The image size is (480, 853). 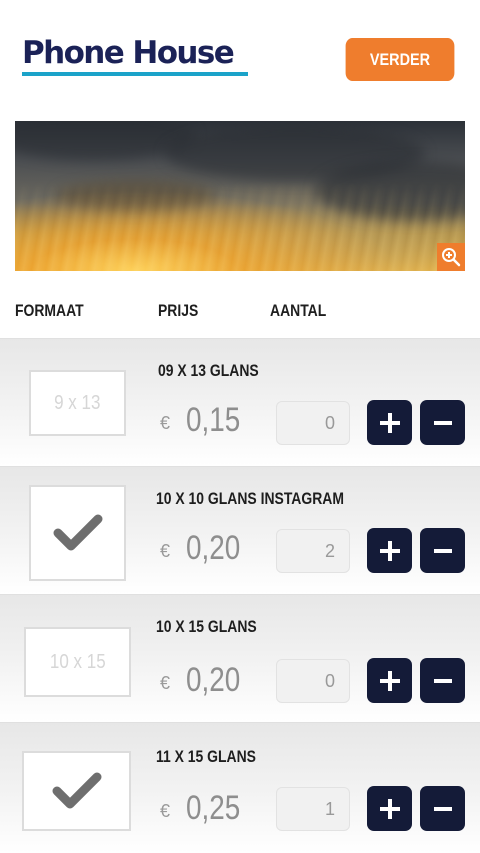 I want to click on format-thumbnail: 9 x 13, so click(x=77, y=403).